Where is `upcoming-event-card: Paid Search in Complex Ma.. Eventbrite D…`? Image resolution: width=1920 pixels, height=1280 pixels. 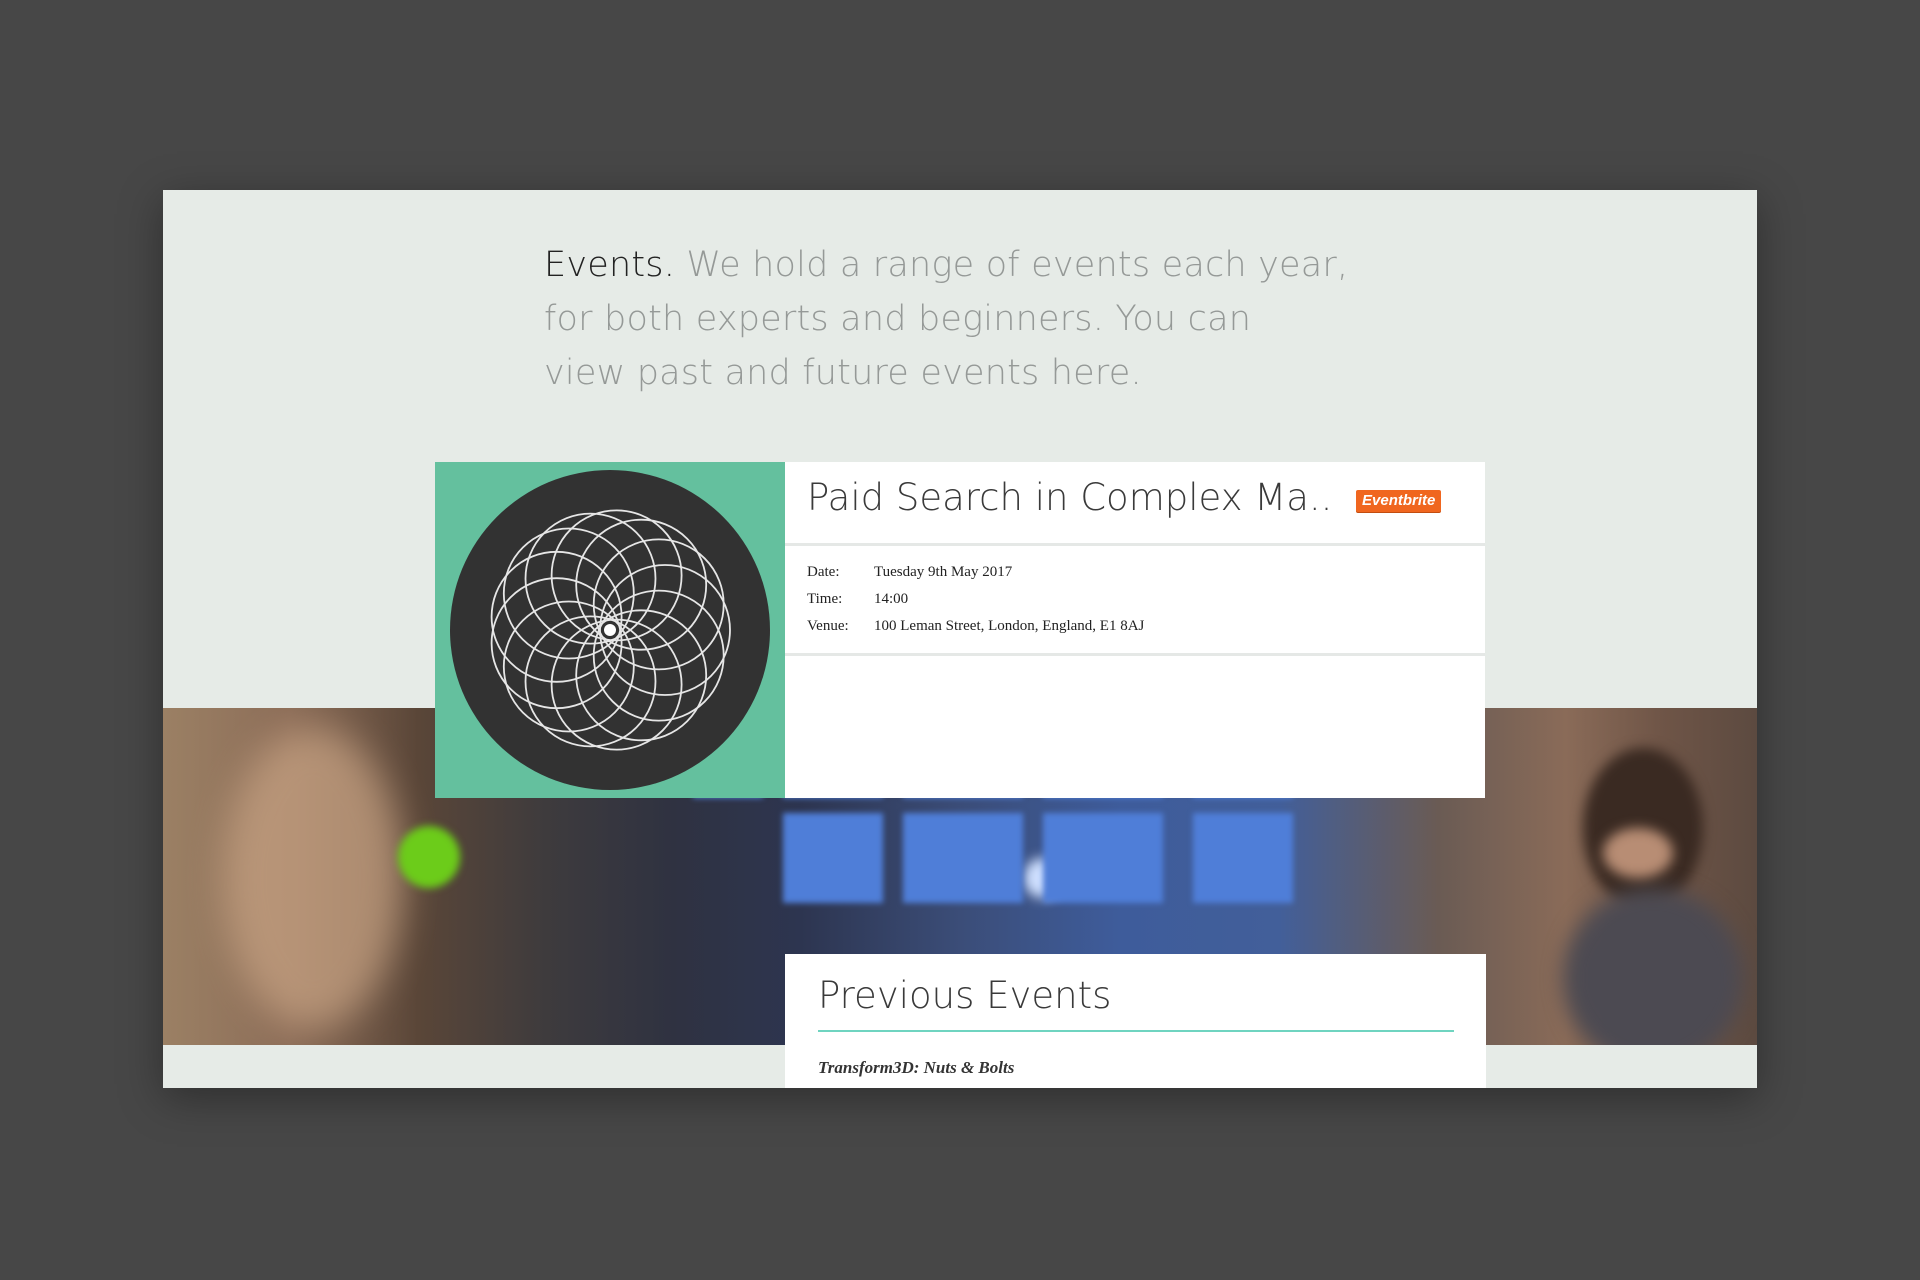 upcoming-event-card: Paid Search in Complex Ma.. Eventbrite D… is located at coordinates (960, 630).